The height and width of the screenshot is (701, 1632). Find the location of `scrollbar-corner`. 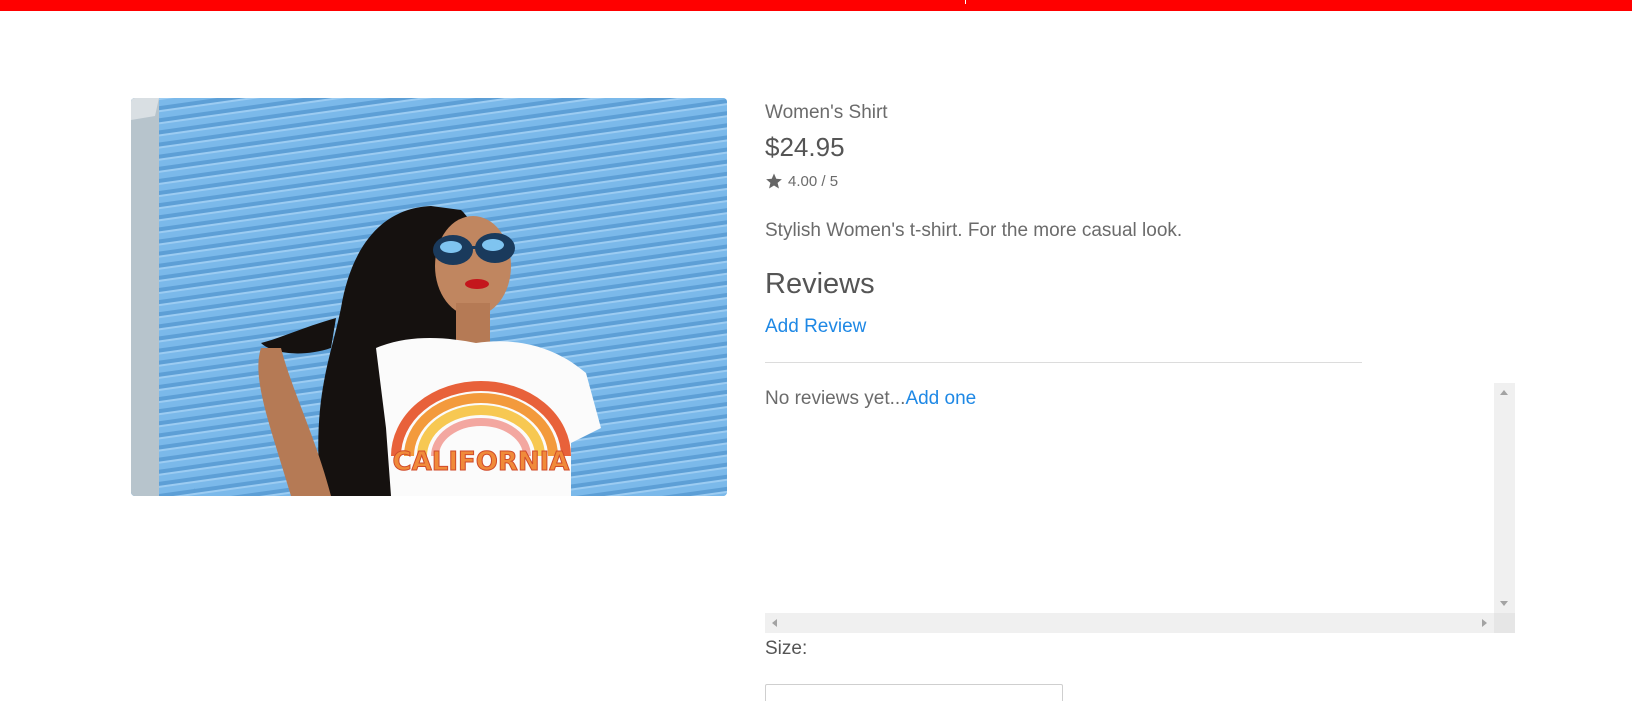

scrollbar-corner is located at coordinates (1504, 623).